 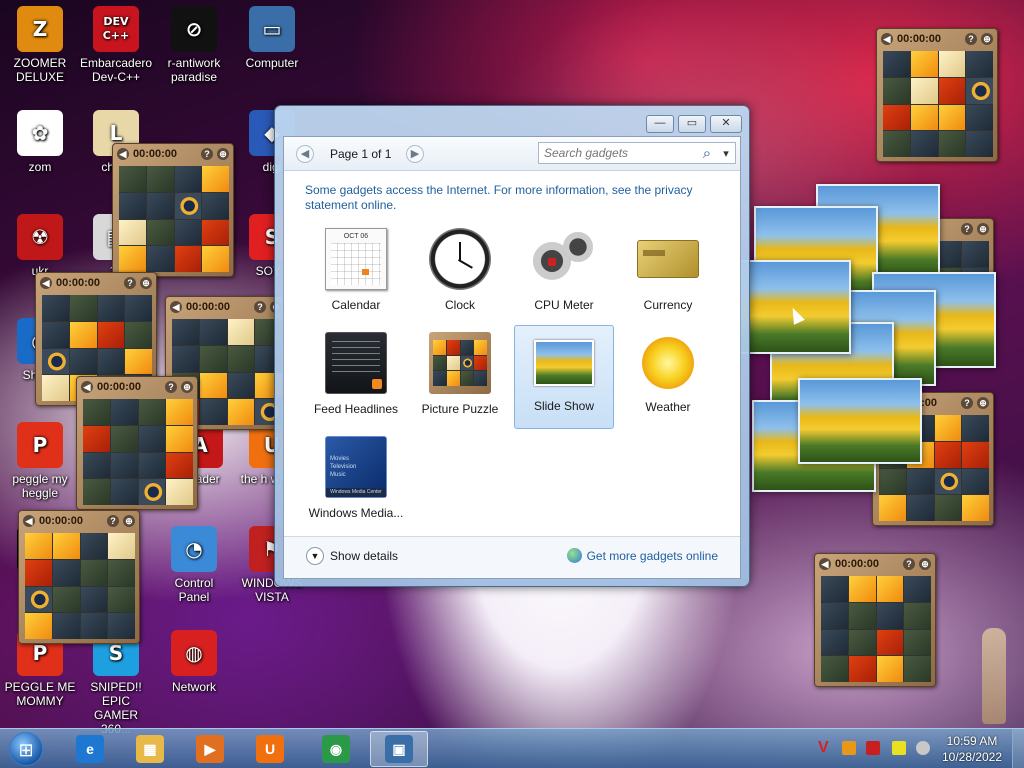 What do you see at coordinates (415, 154) in the screenshot?
I see `next-page-button: ▶` at bounding box center [415, 154].